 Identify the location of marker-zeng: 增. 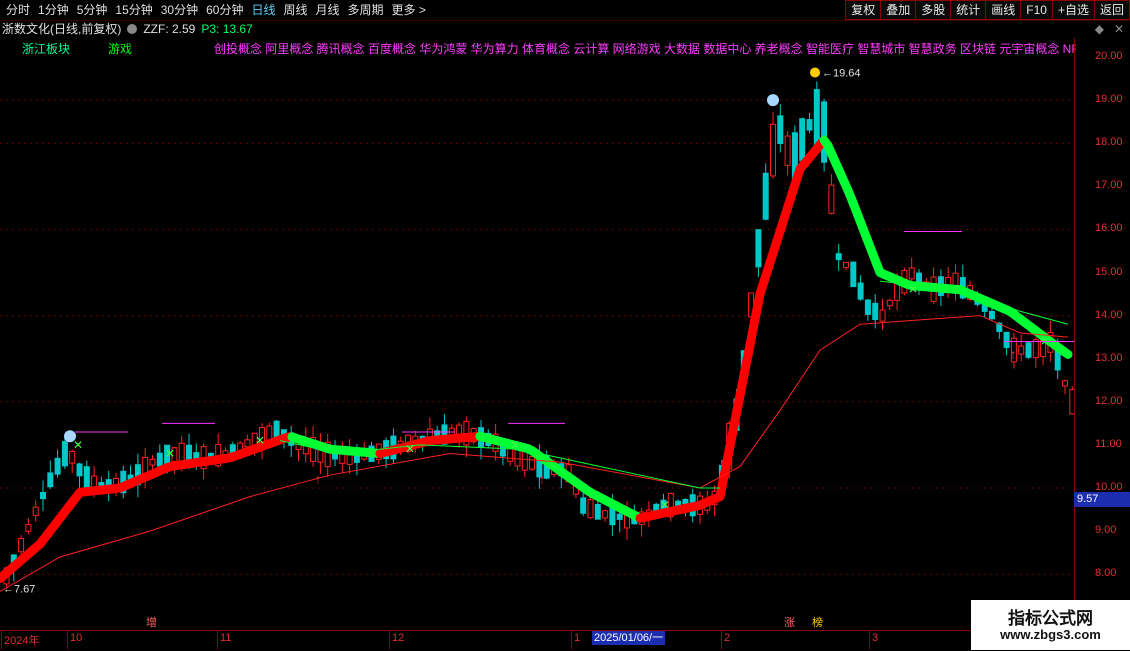
(151, 622).